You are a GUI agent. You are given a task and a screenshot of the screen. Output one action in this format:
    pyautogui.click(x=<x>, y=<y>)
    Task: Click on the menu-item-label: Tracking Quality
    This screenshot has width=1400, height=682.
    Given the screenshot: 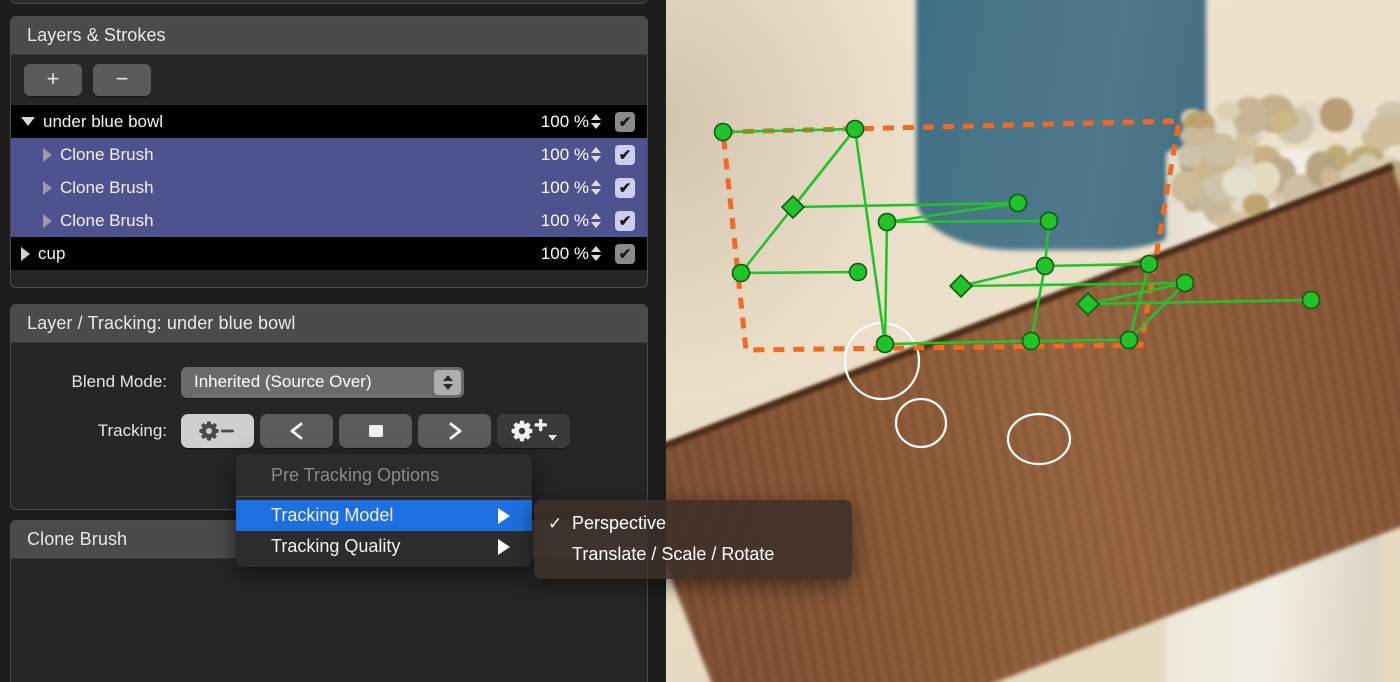 What is the action you would take?
    pyautogui.click(x=336, y=546)
    